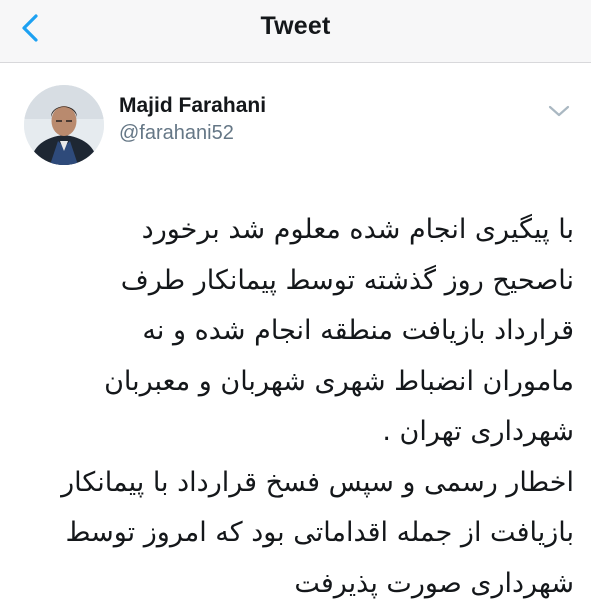 The height and width of the screenshot is (611, 591). What do you see at coordinates (358, 330) in the screenshot?
I see `tweet-text-line: قرارداد بازیافت منطقه انجام شده و نه` at bounding box center [358, 330].